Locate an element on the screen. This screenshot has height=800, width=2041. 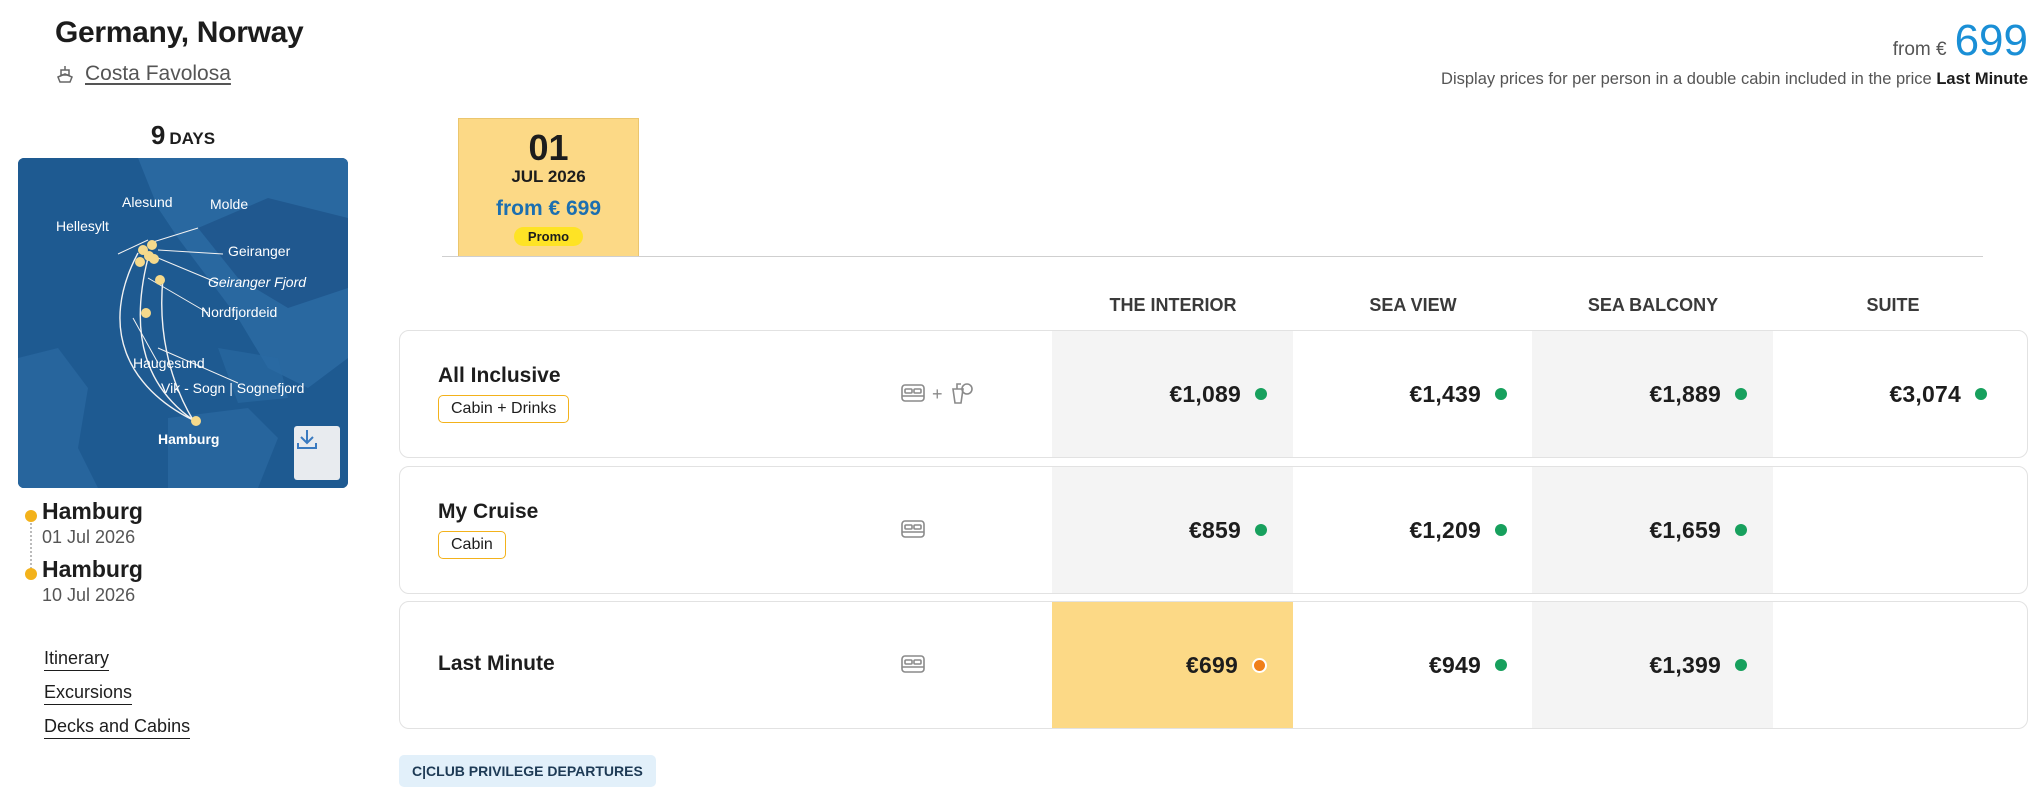
ship-link: Costa Favolosa is located at coordinates (143, 74).